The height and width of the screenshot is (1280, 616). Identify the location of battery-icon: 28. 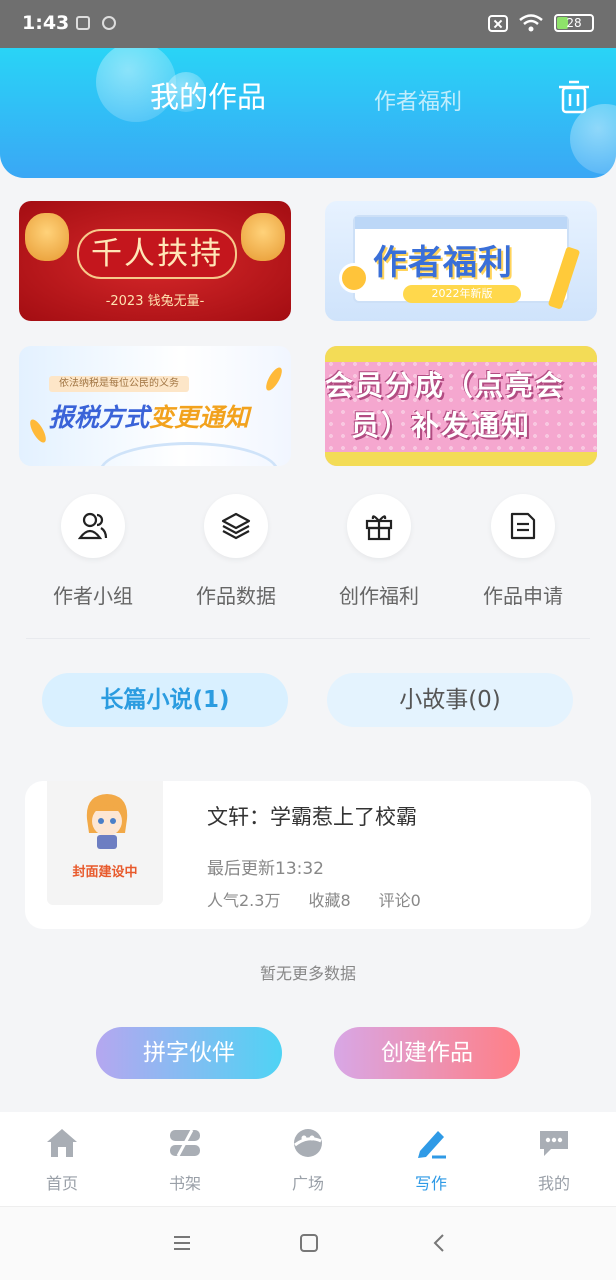
(574, 23).